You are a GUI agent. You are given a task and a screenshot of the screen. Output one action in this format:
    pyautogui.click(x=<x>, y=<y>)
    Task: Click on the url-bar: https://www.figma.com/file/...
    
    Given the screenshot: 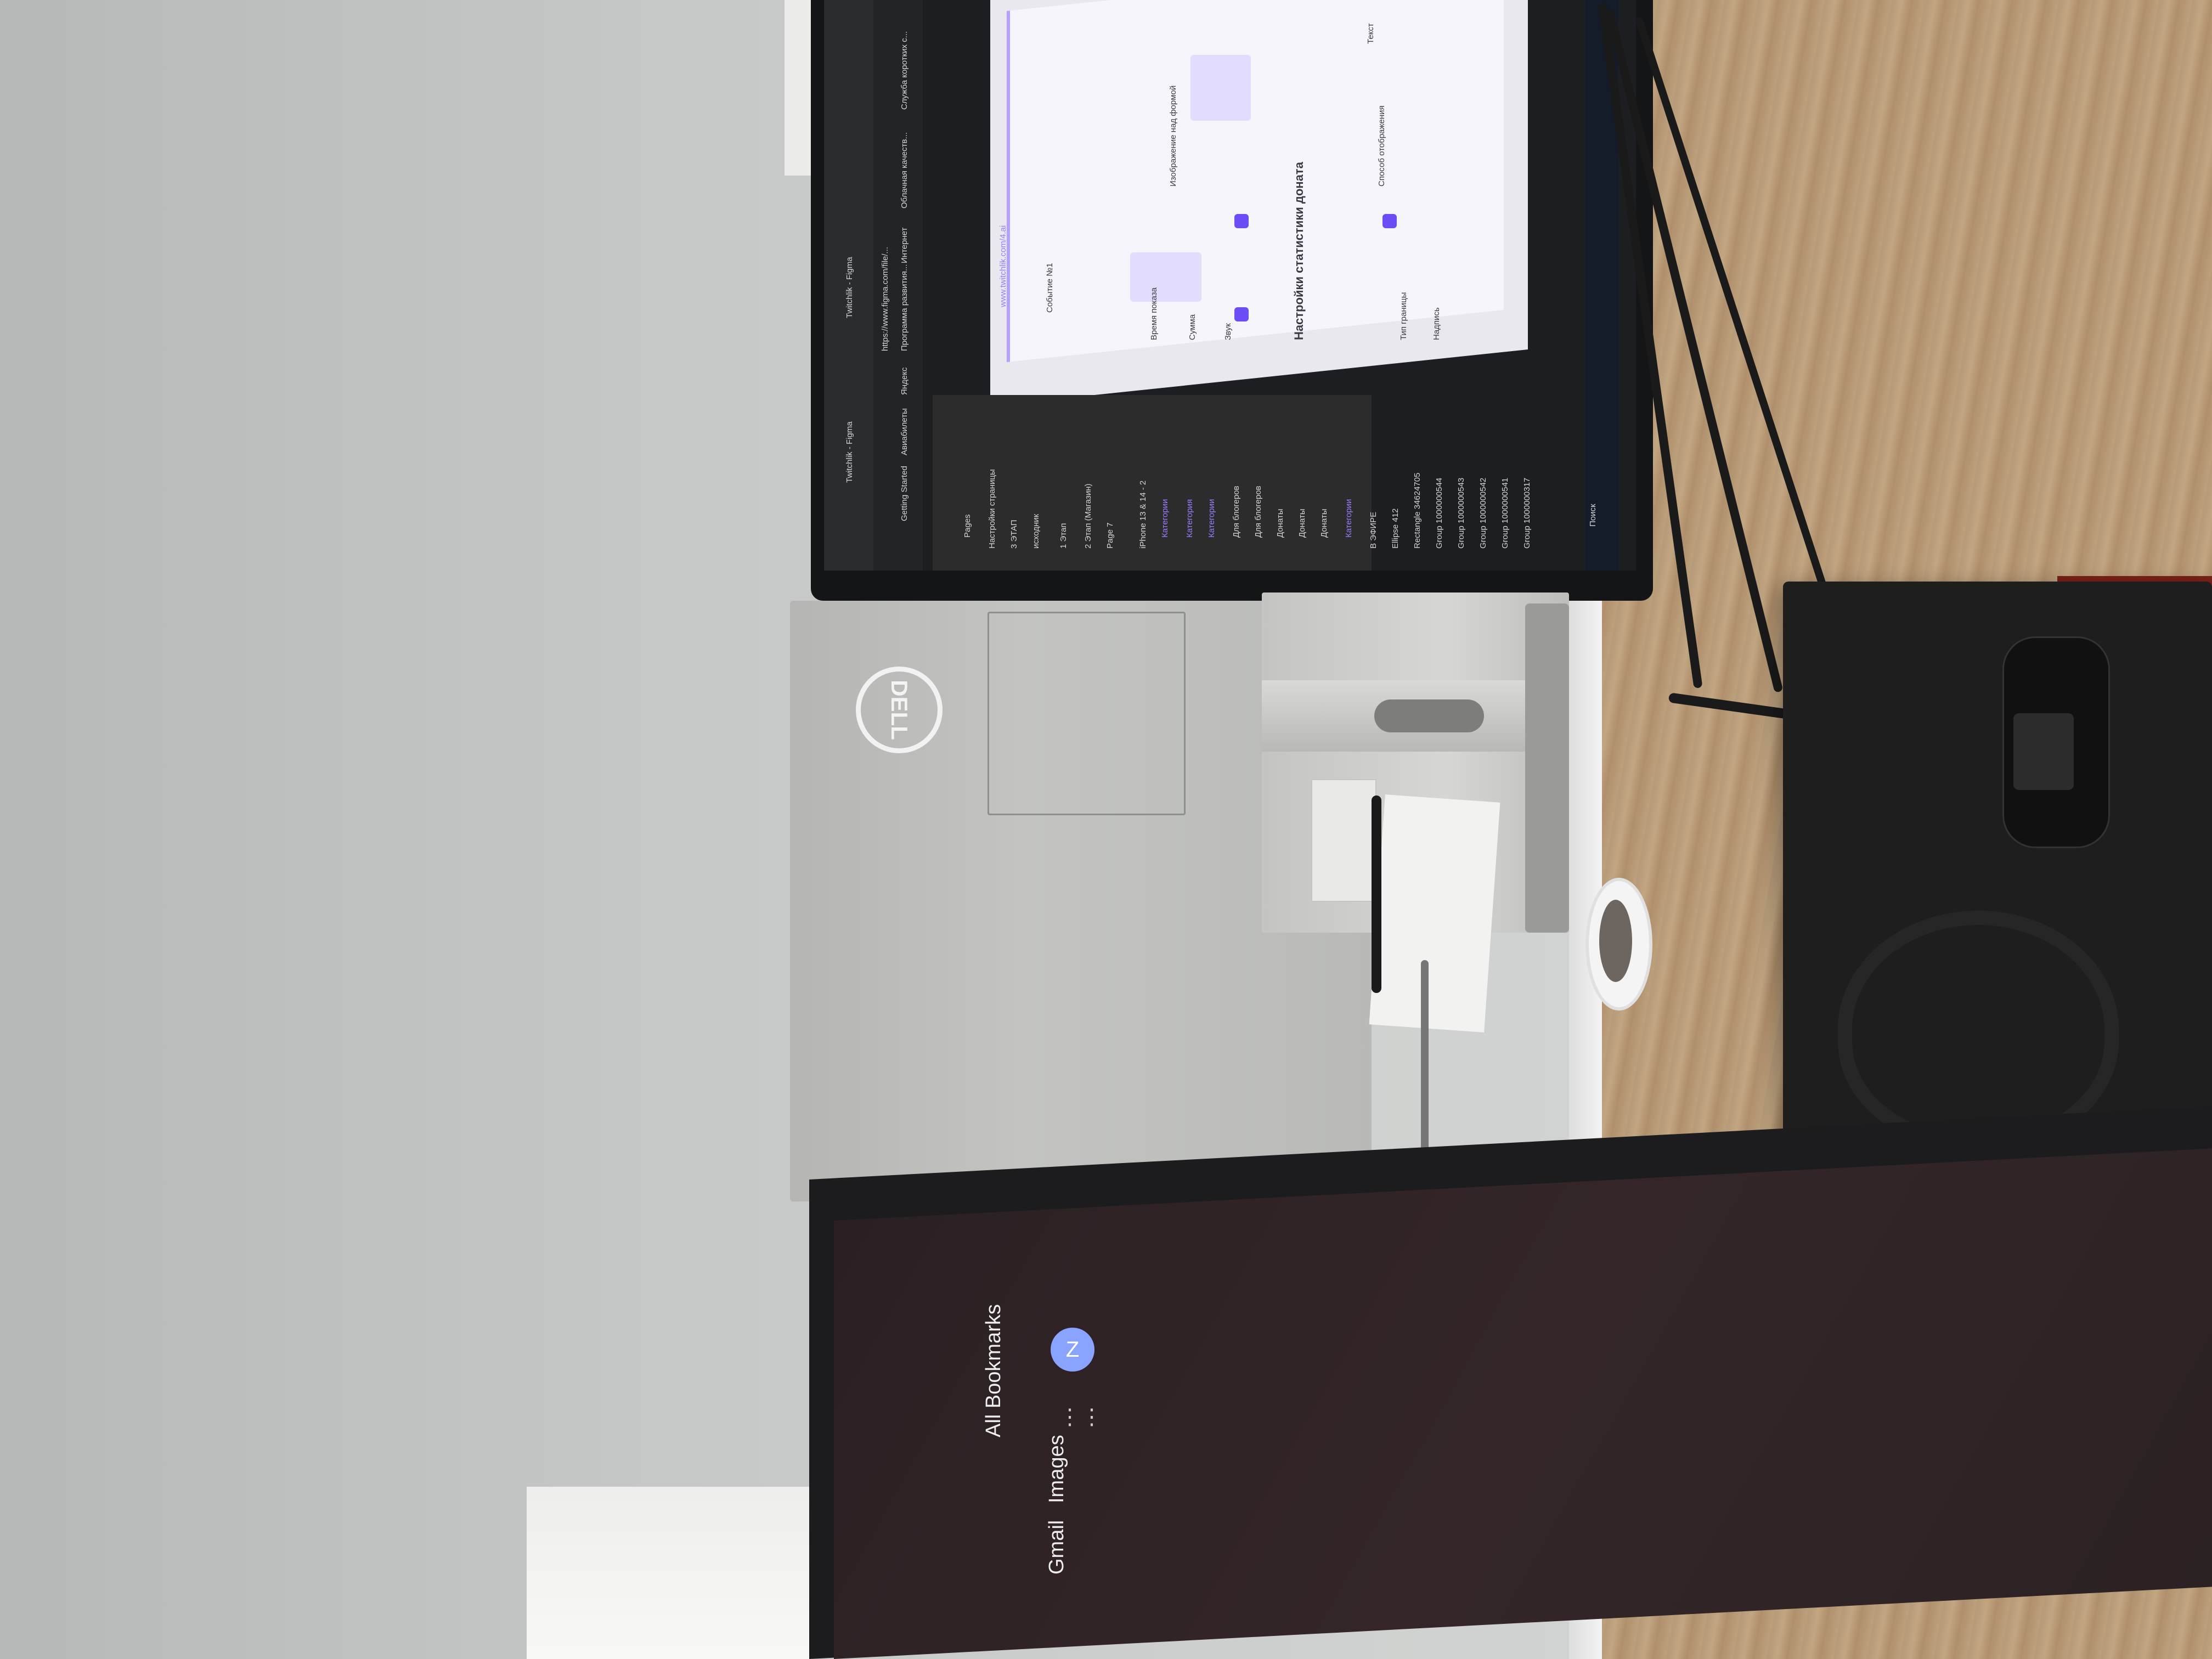 What is the action you would take?
    pyautogui.click(x=885, y=299)
    